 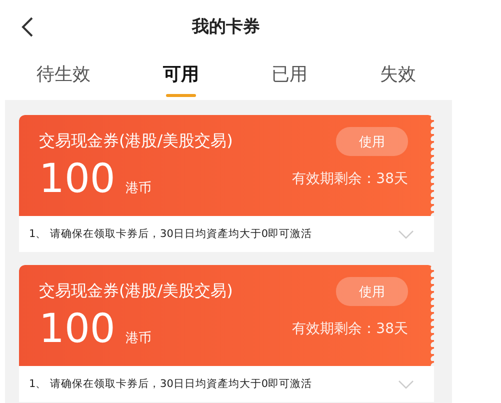 What do you see at coordinates (27, 27) in the screenshot?
I see `back-icon` at bounding box center [27, 27].